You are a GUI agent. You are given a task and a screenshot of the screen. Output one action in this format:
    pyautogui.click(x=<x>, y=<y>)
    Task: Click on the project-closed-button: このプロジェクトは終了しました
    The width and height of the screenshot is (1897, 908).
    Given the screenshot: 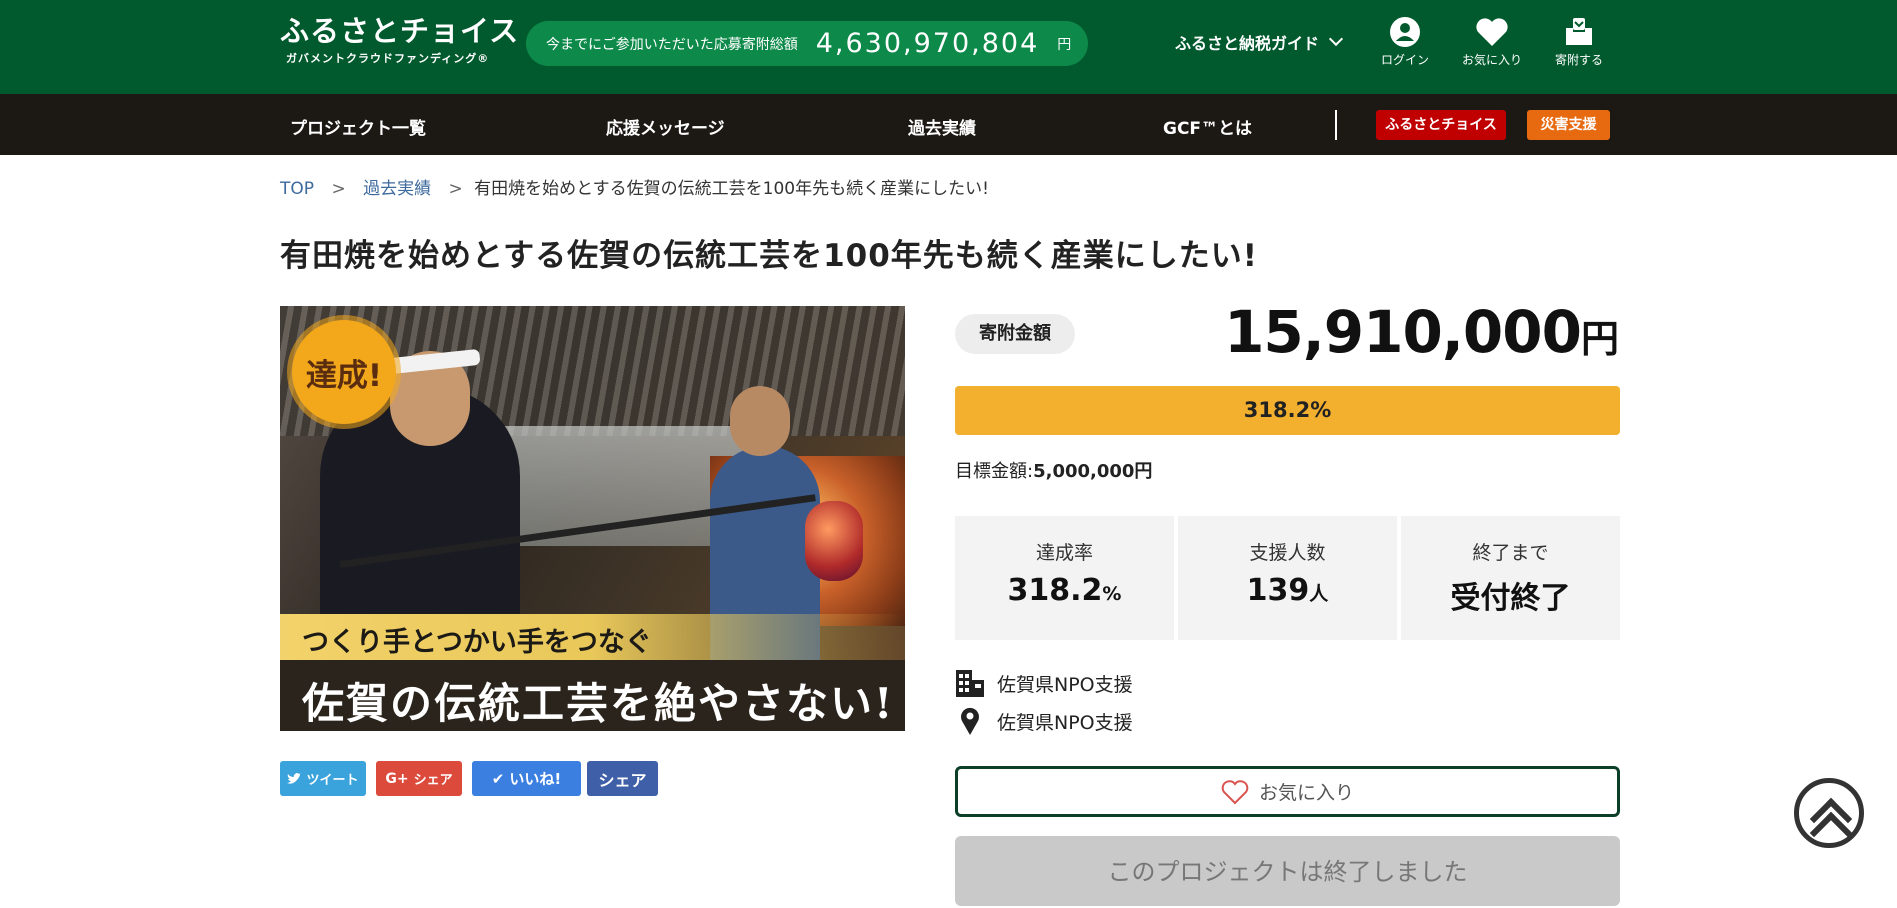 What is the action you would take?
    pyautogui.click(x=1287, y=871)
    